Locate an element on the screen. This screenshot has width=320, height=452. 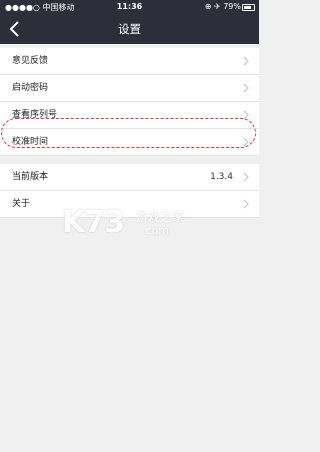
row-label: 启动密码 is located at coordinates (30, 88).